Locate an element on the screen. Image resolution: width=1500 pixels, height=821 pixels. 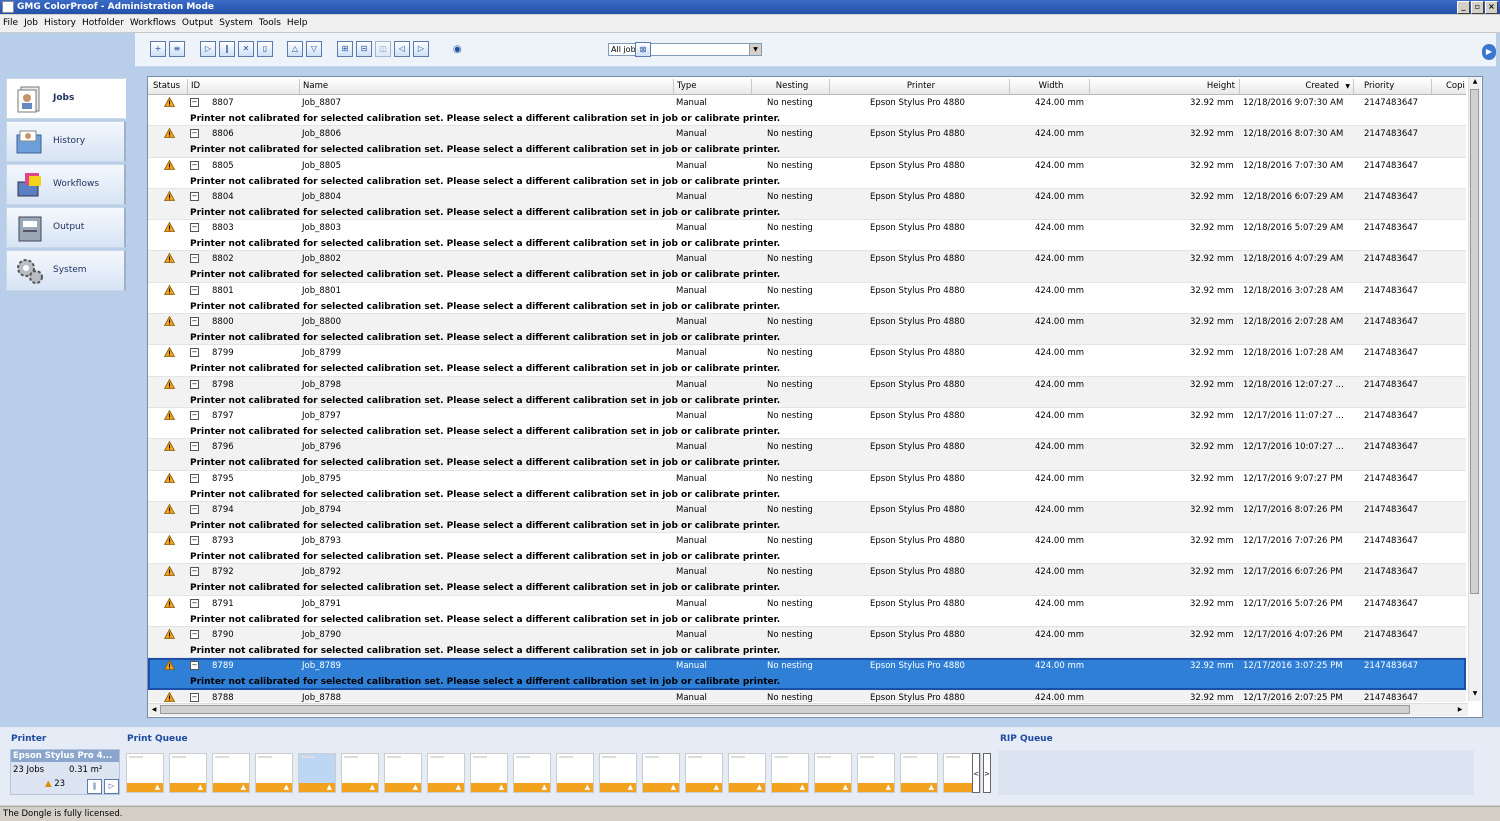
printer-start-icon: ▷ is located at coordinates (111, 786).